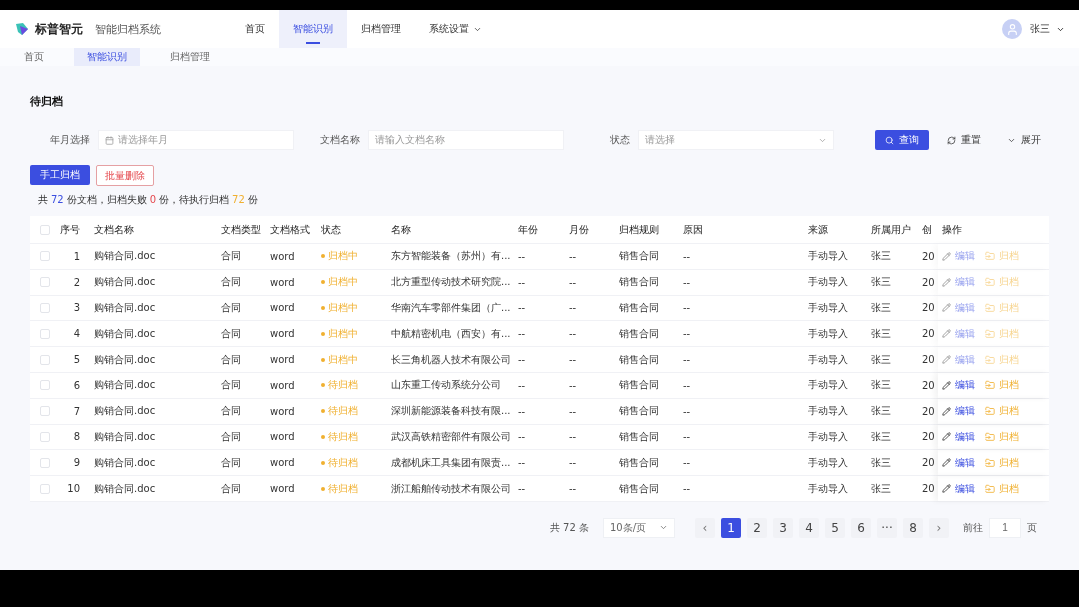 The height and width of the screenshot is (607, 1079). Describe the element at coordinates (313, 29) in the screenshot. I see `nav-item: 智能识别` at that location.